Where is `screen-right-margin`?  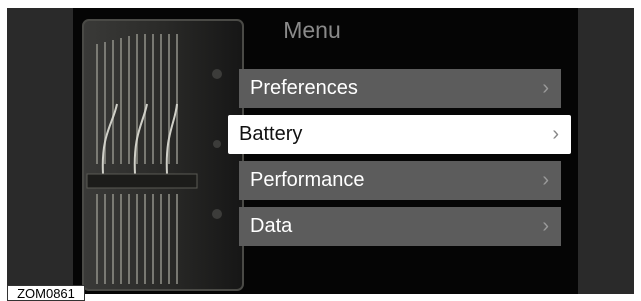 screen-right-margin is located at coordinates (606, 151).